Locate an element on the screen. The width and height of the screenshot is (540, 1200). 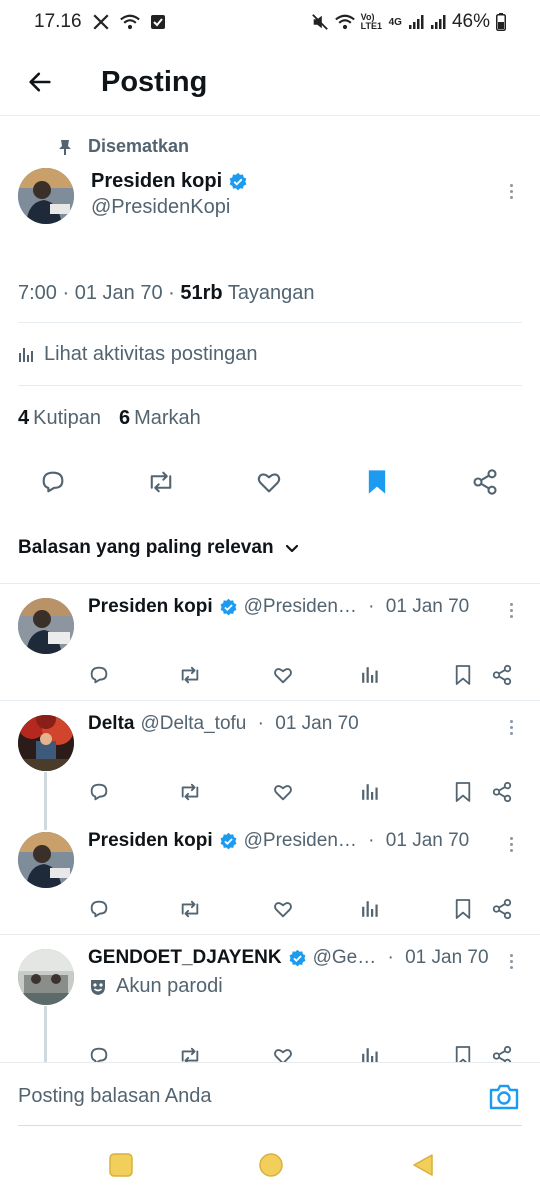
volte-label: Vo) LTE1 is located at coordinates (371, 21).